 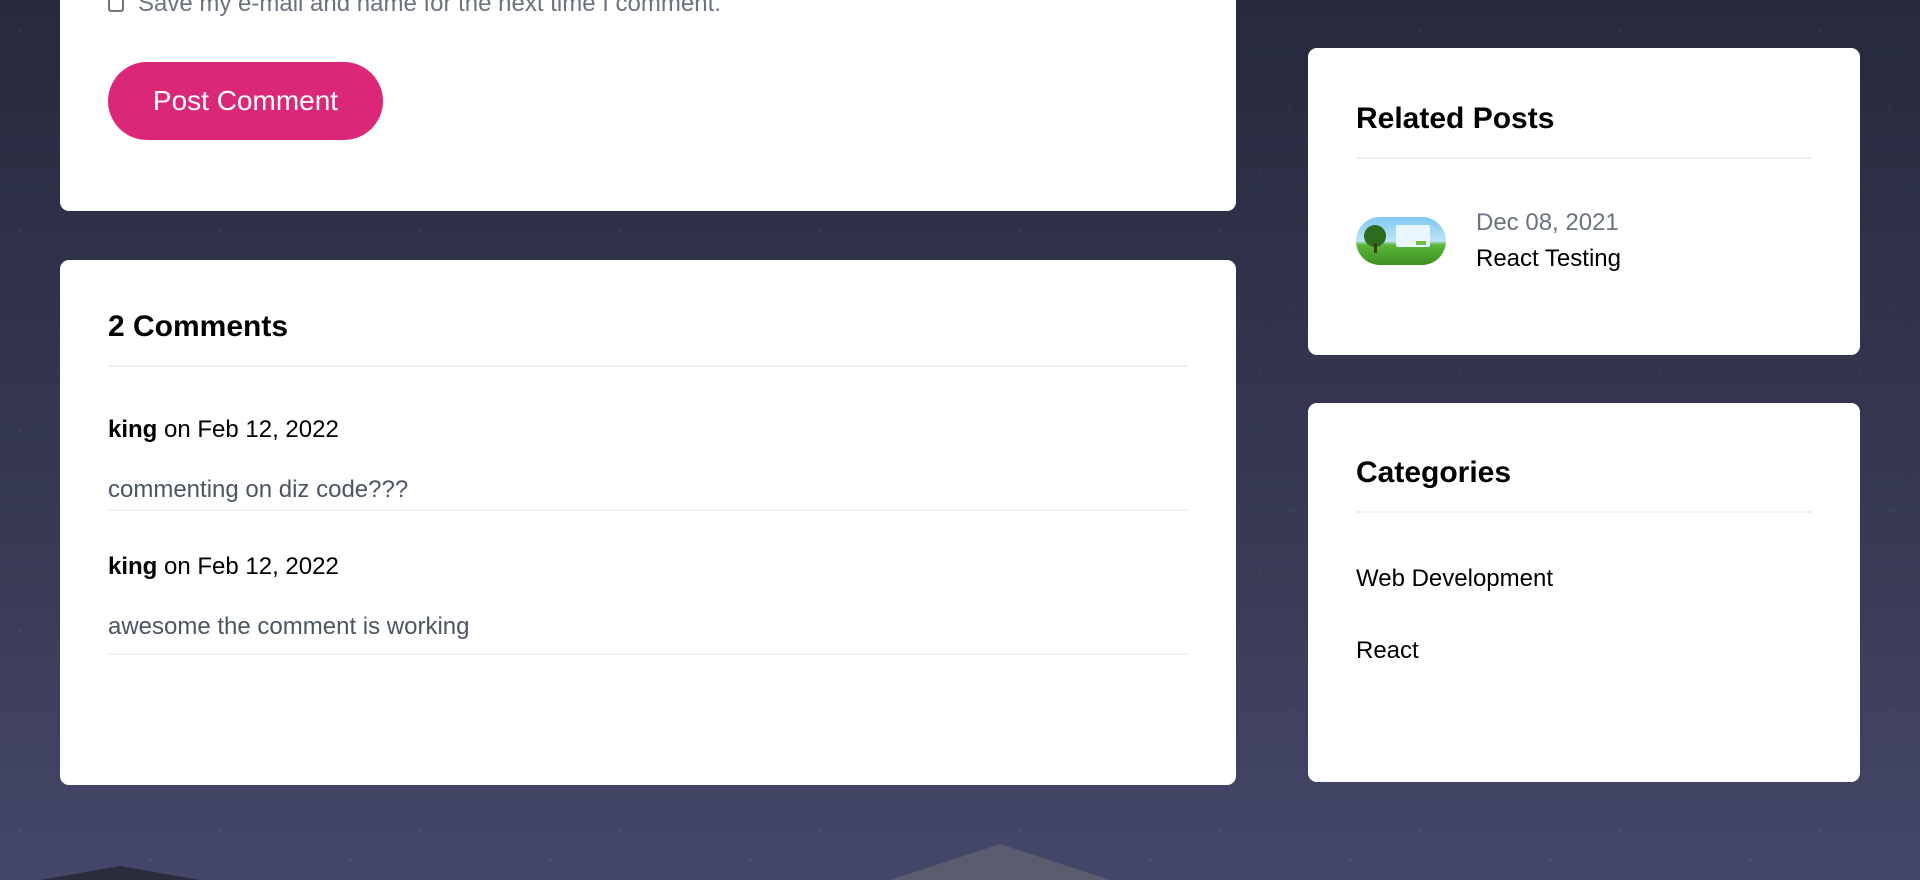 I want to click on post-comment-button: Post Comment, so click(x=245, y=101).